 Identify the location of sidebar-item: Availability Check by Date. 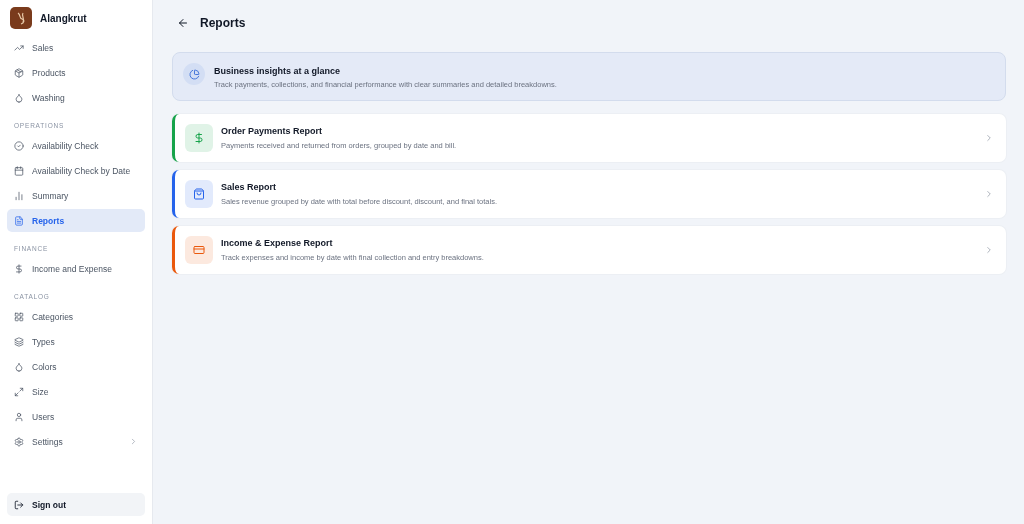
(76, 170).